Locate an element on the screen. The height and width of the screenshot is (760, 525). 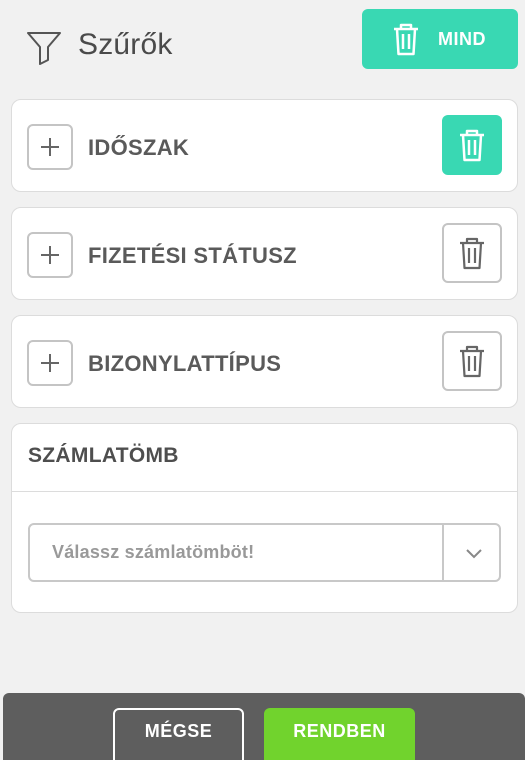
chevron-down-icon is located at coordinates (474, 553).